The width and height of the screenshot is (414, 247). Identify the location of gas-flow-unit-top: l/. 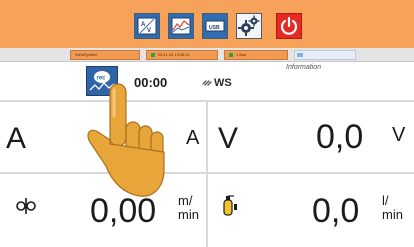
(385, 200).